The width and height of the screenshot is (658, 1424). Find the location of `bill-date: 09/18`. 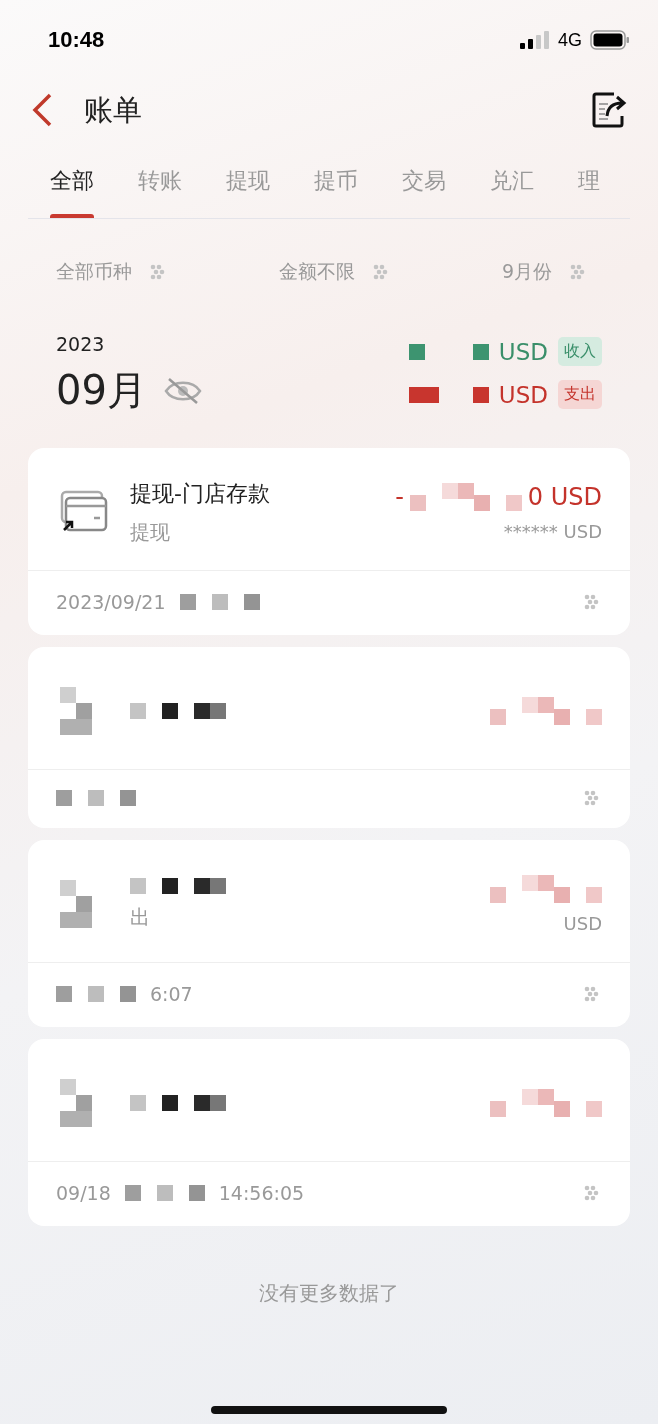

bill-date: 09/18 is located at coordinates (83, 1193).